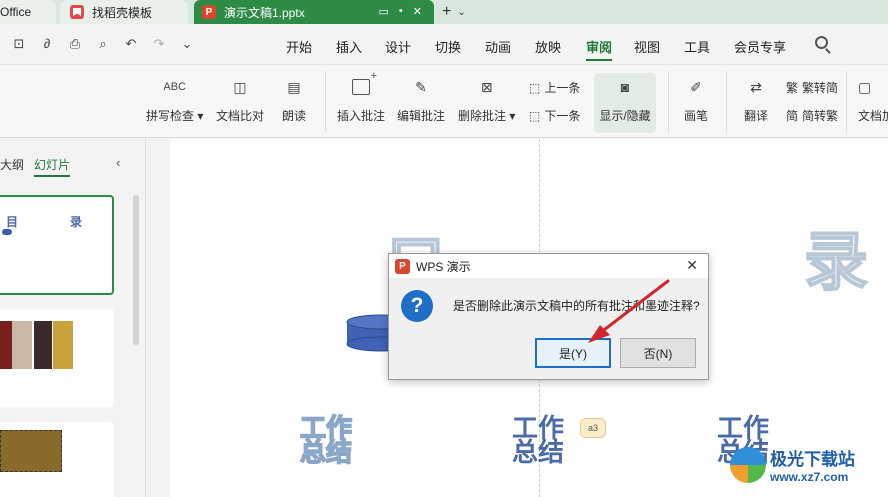 Image resolution: width=888 pixels, height=497 pixels. I want to click on comment-marker: a3, so click(593, 428).